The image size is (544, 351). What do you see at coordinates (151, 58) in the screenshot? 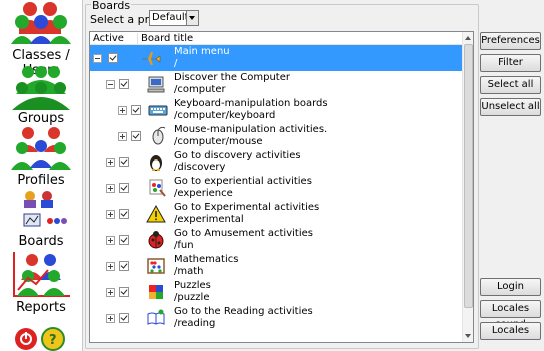
I see `airplane-icon` at bounding box center [151, 58].